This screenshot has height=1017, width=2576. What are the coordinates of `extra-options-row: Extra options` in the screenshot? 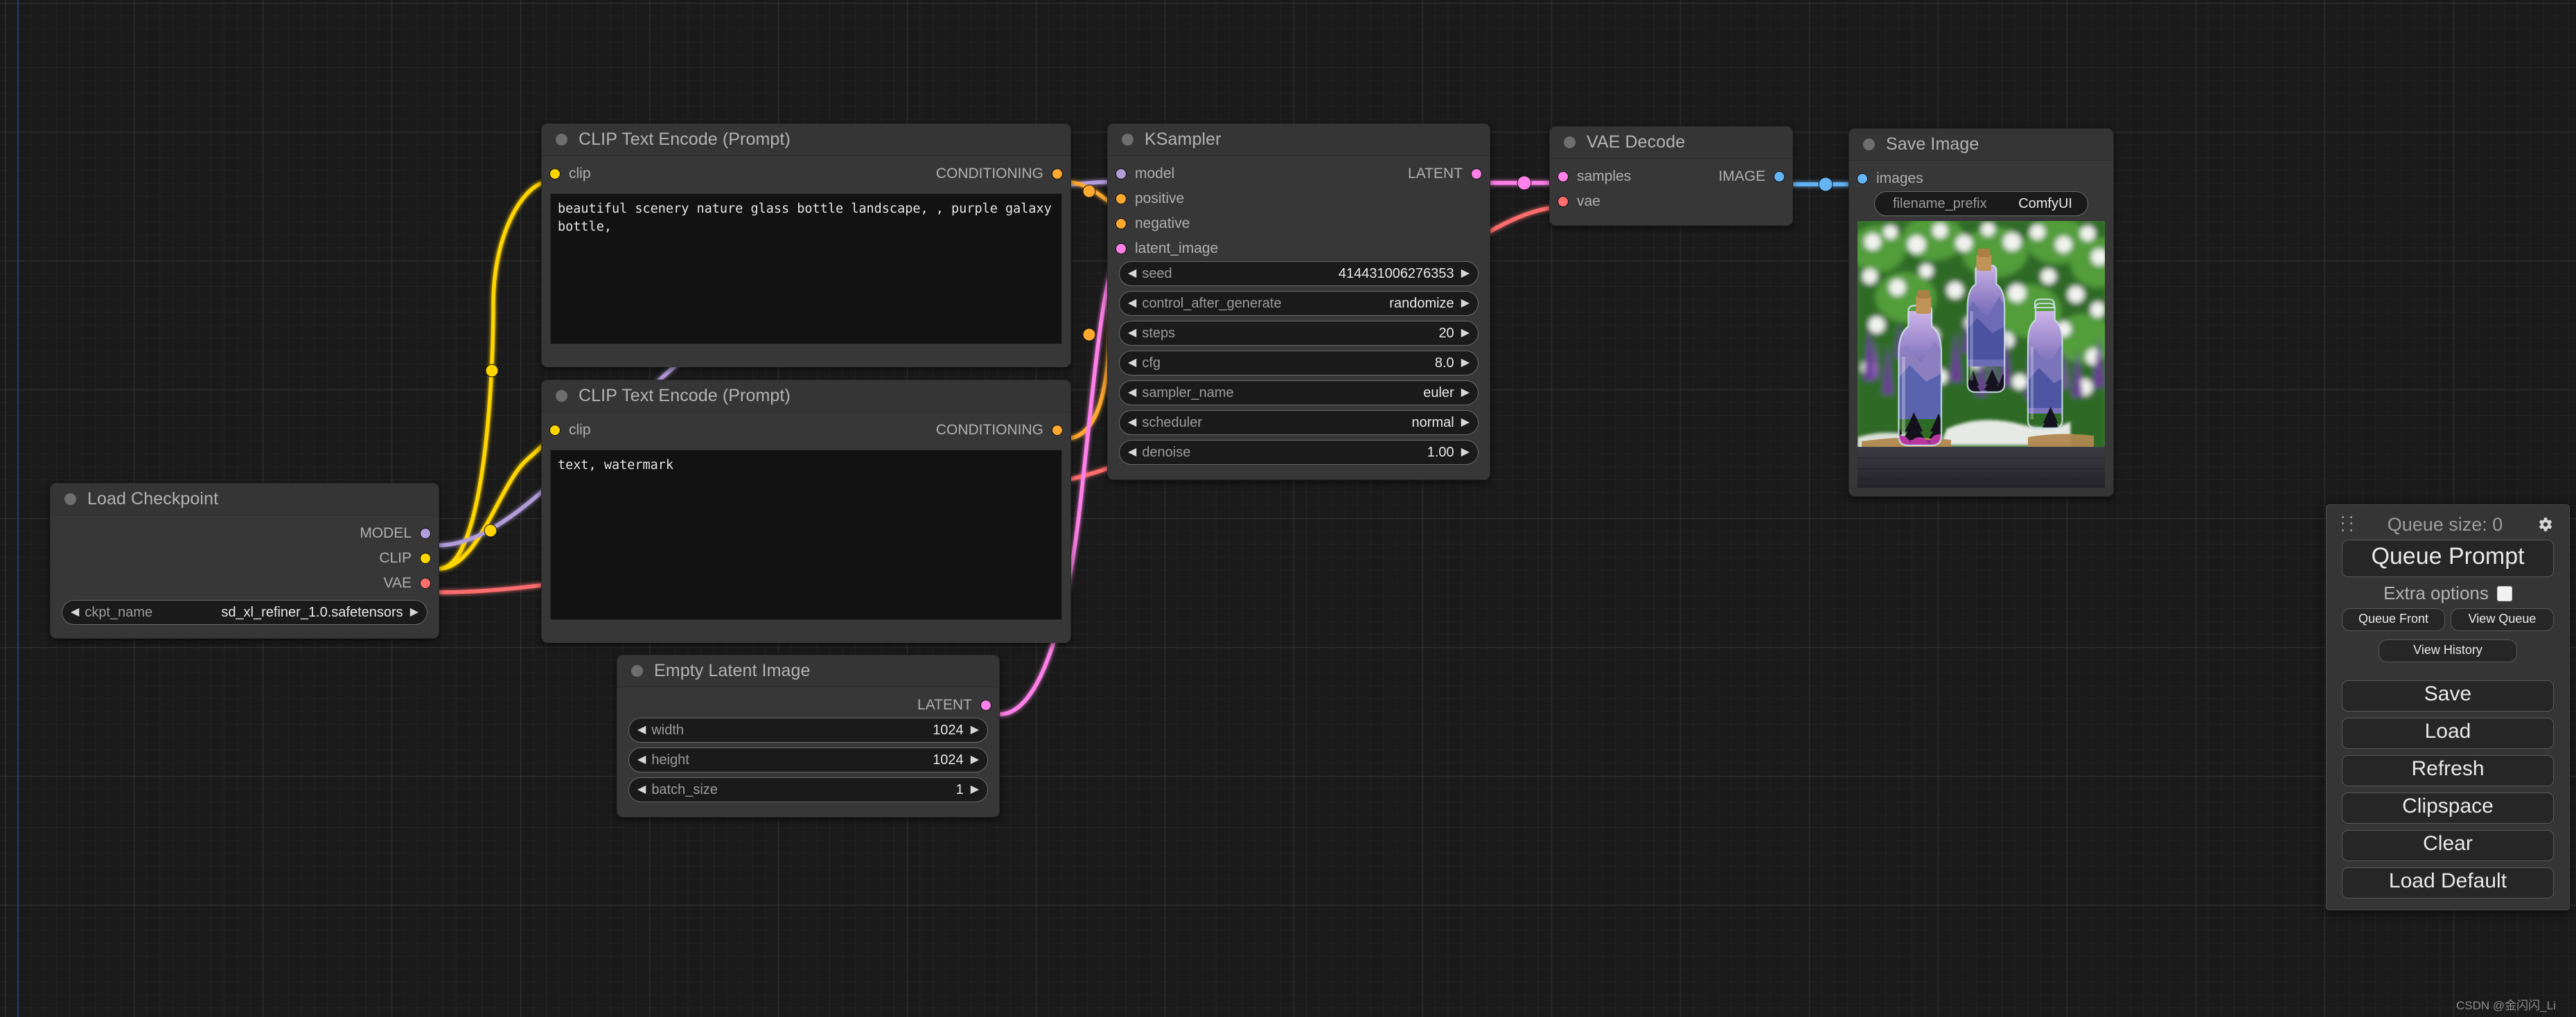 It's located at (2448, 593).